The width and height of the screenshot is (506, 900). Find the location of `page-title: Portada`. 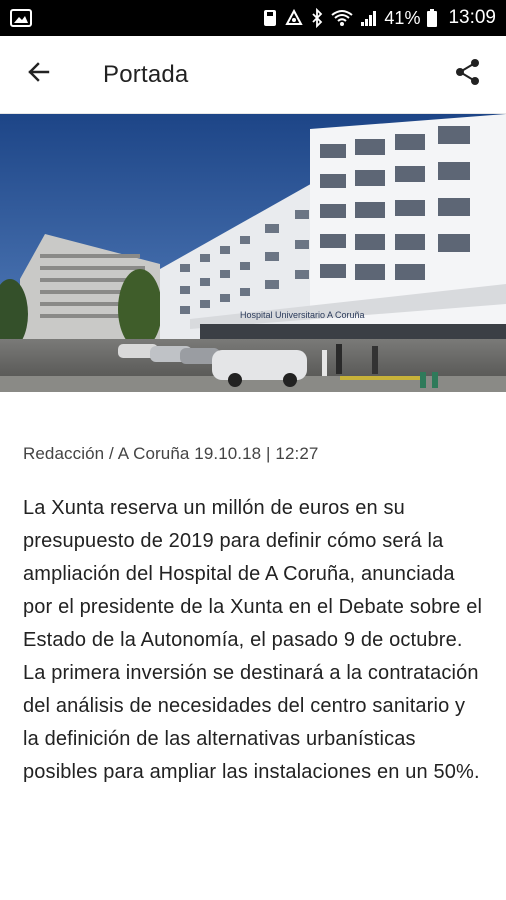

page-title: Portada is located at coordinates (146, 74).